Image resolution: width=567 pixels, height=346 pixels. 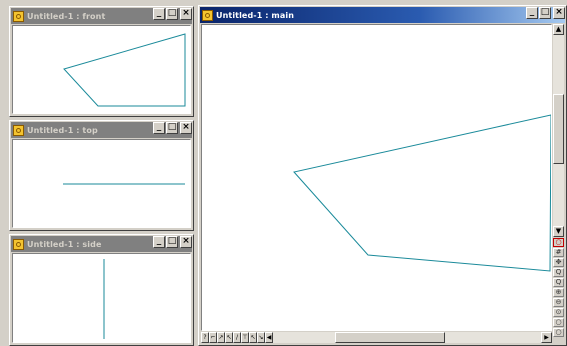 What do you see at coordinates (558, 29) in the screenshot?
I see `scroll-up-button: ▲` at bounding box center [558, 29].